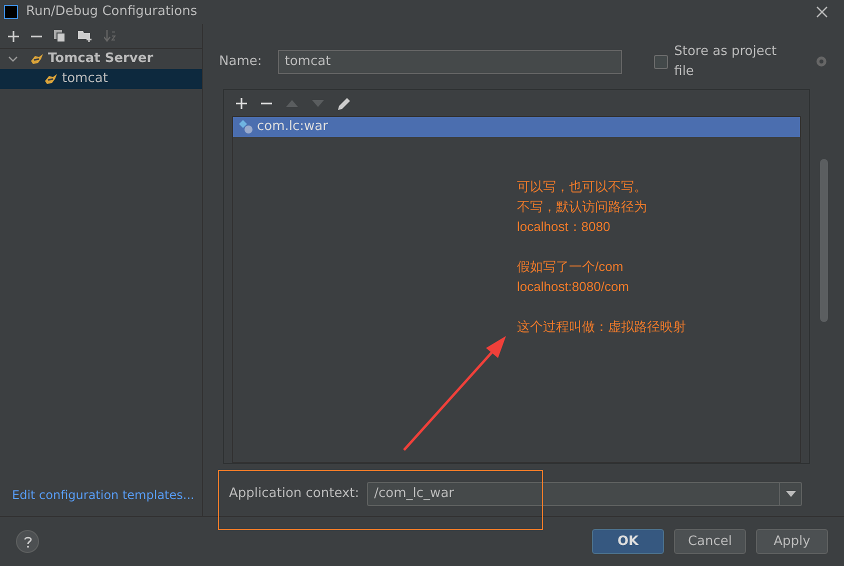  I want to click on artifact-row: com.lc:war, so click(516, 127).